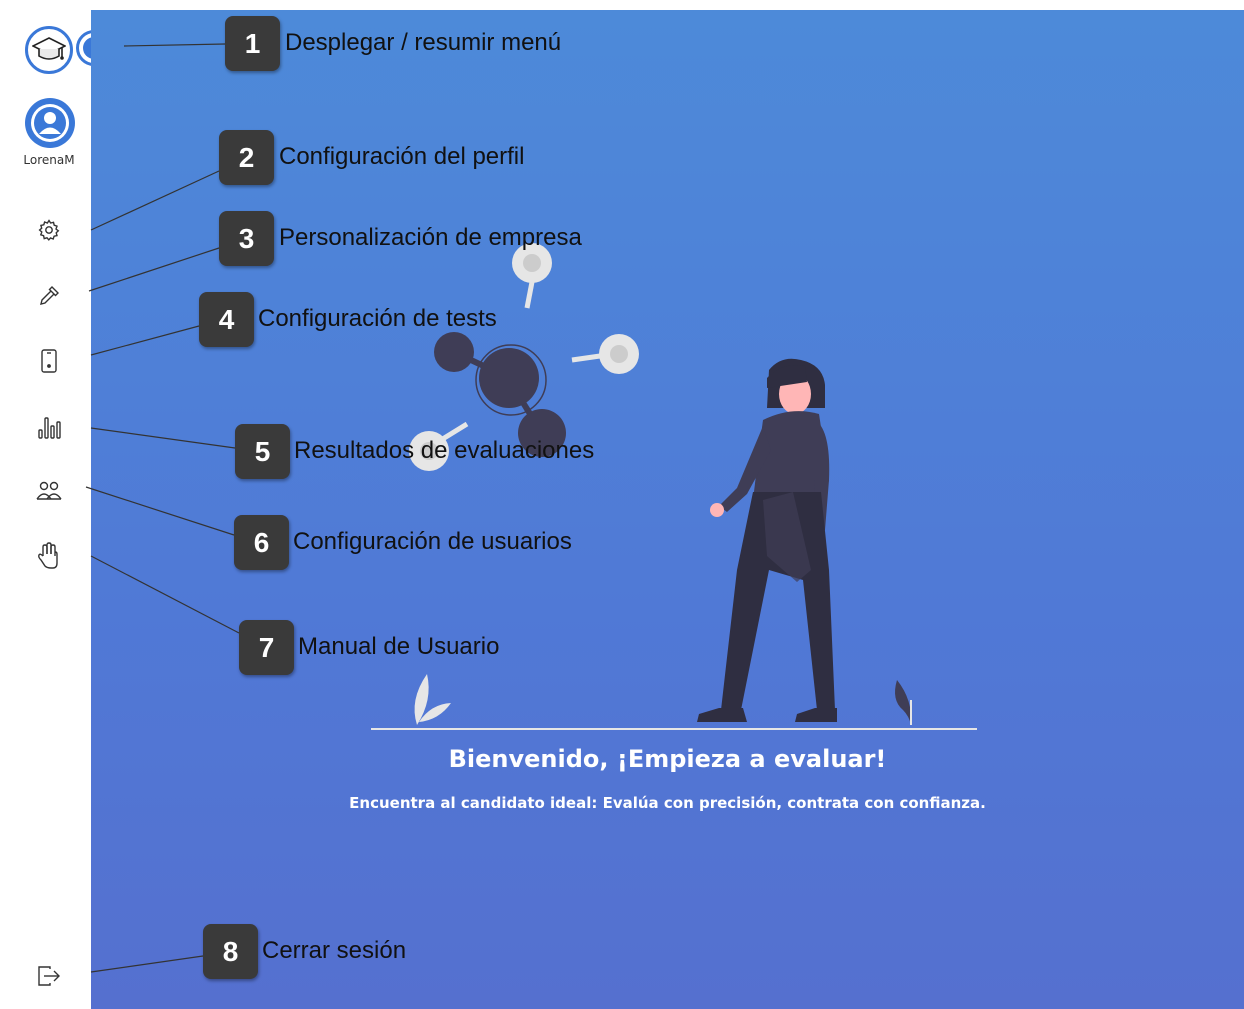 The image size is (1244, 1009). I want to click on hand-icon, so click(48, 555).